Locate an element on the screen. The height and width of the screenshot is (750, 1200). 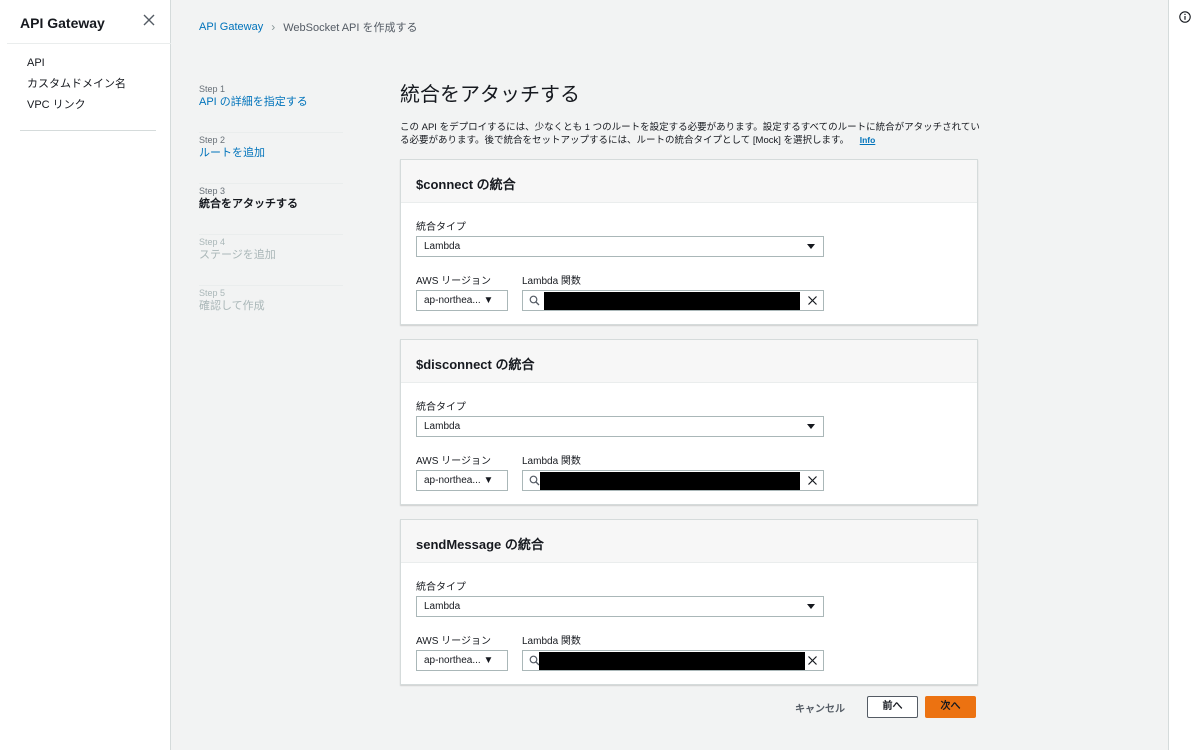
breadcrumb: API Gateway › WebSocket API を作成する is located at coordinates (308, 27).